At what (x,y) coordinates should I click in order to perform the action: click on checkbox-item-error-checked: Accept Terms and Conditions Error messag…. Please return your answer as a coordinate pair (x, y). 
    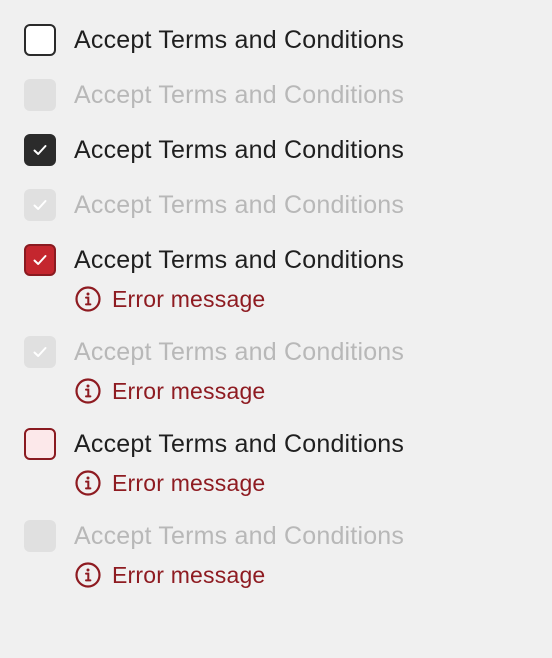
    Looking at the image, I should click on (284, 278).